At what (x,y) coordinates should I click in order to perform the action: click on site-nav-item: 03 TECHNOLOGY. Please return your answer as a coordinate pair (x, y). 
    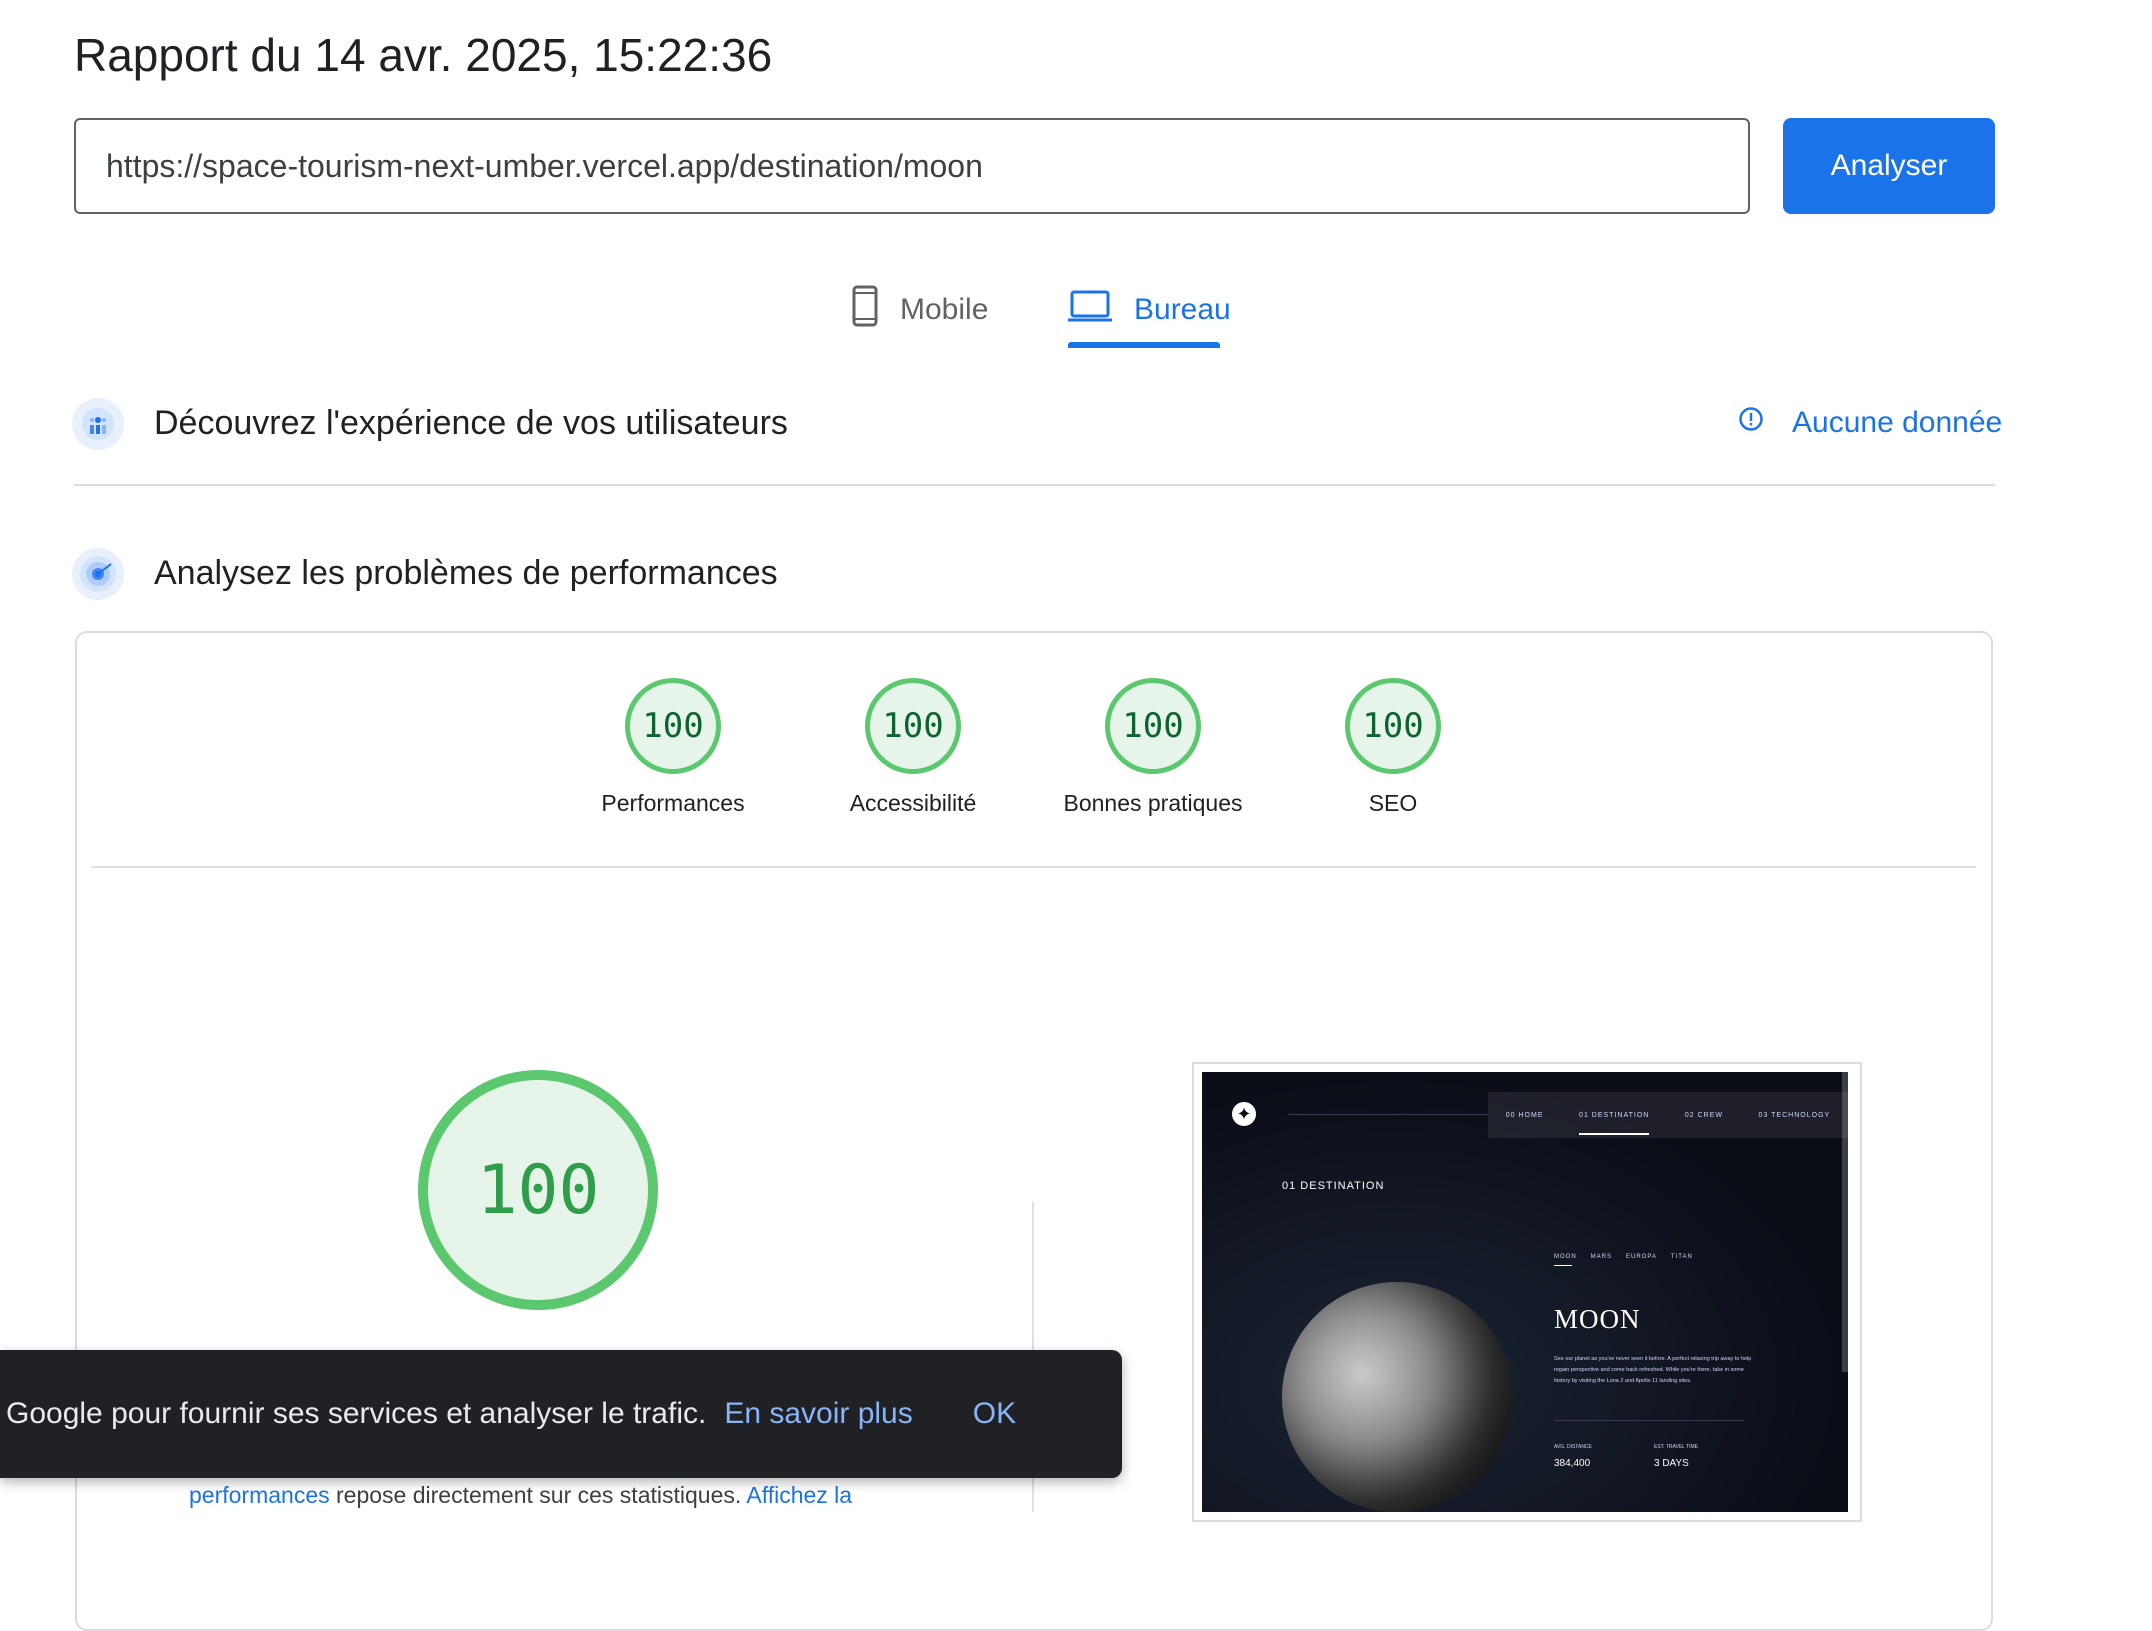
    Looking at the image, I should click on (1794, 1115).